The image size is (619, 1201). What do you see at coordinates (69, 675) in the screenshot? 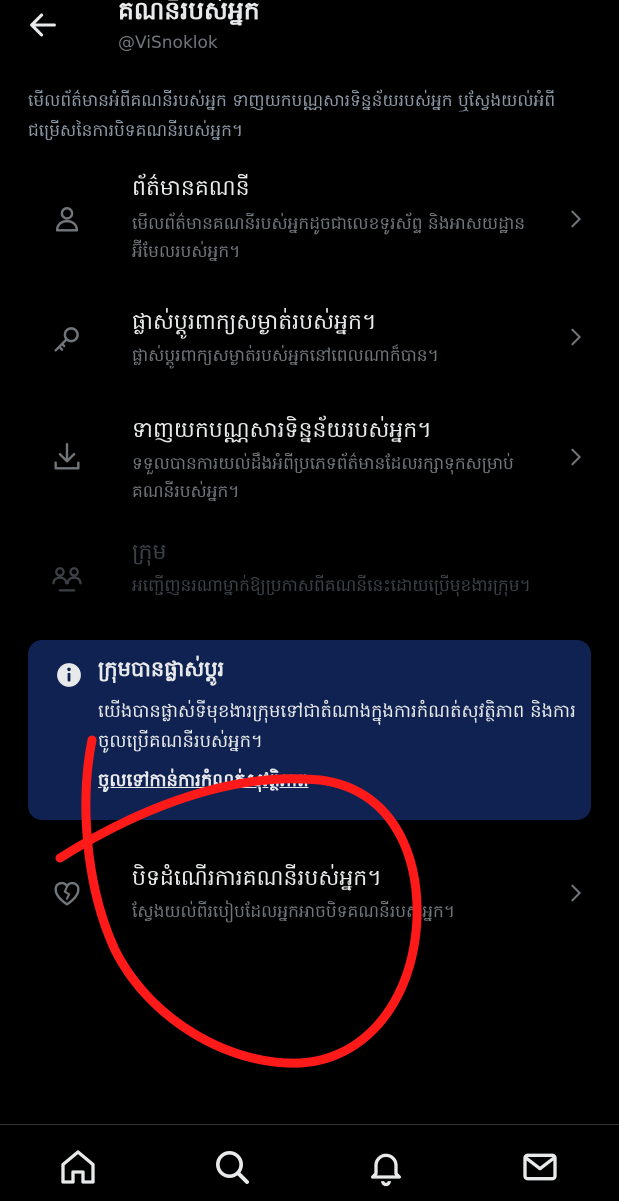
I see `info-icon` at bounding box center [69, 675].